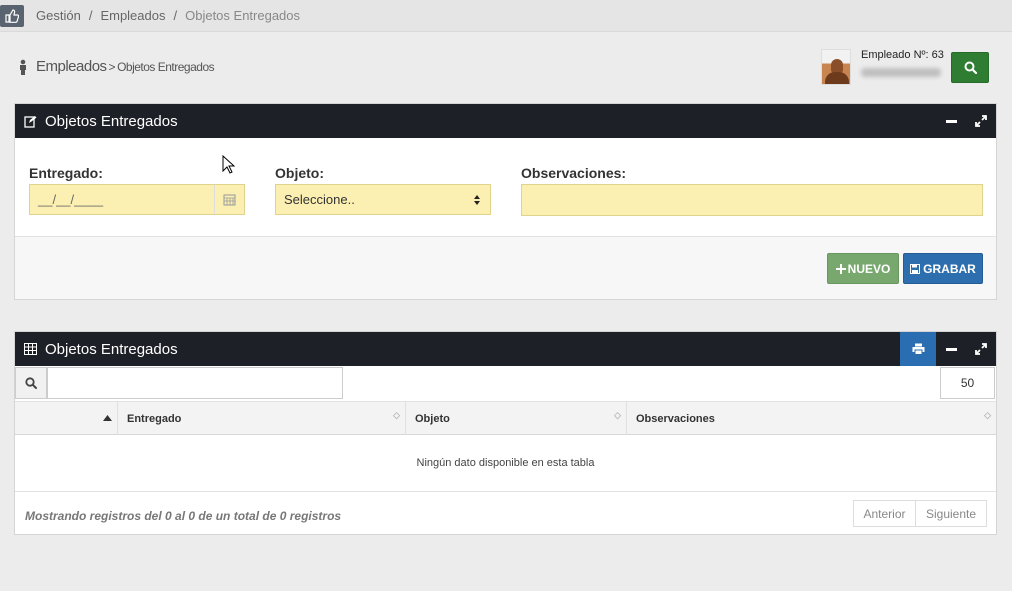 The height and width of the screenshot is (591, 1012). Describe the element at coordinates (168, 15) in the screenshot. I see `breadcrumb: Gestión / Empleados / Objetos Entregados` at that location.